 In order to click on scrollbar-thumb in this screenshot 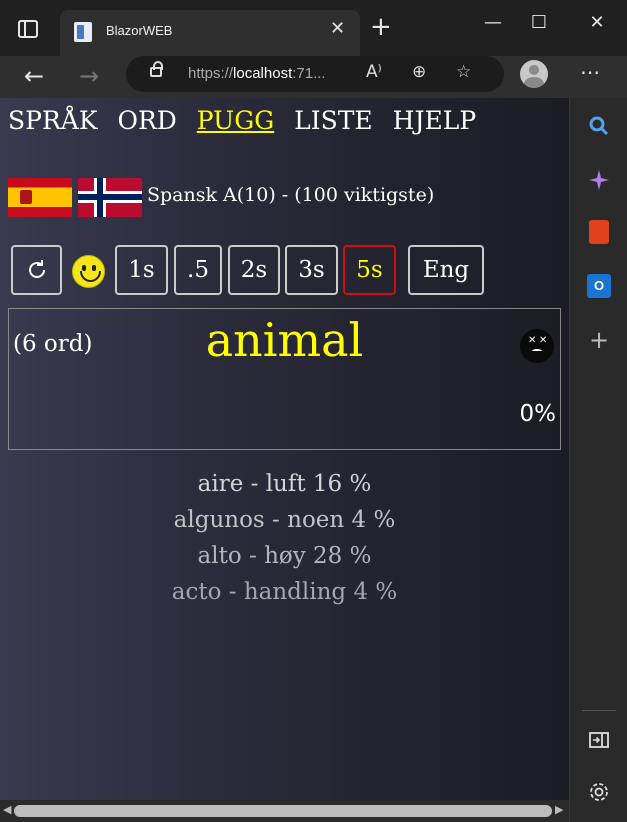, I will do `click(283, 811)`.